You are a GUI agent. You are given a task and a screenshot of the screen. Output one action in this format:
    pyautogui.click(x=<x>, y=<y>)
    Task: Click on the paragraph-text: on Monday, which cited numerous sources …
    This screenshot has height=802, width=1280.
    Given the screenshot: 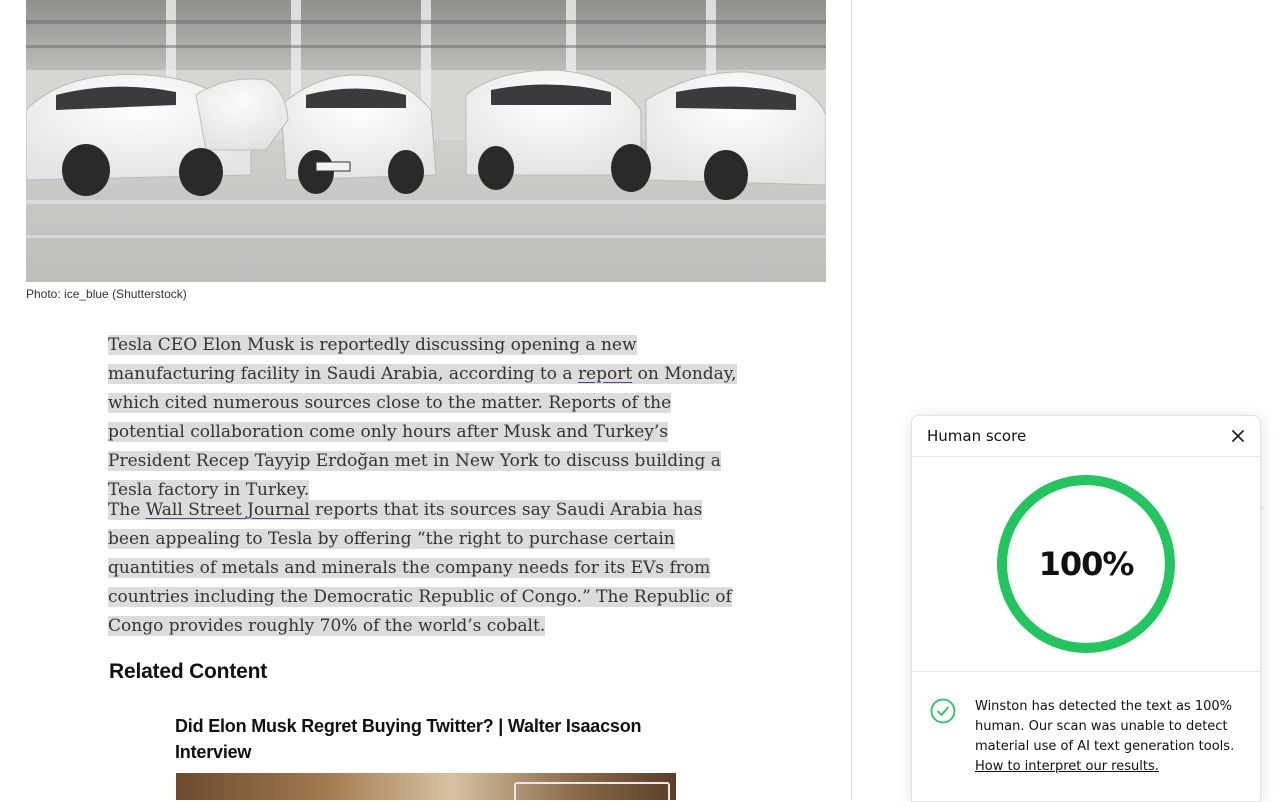 What is the action you would take?
    pyautogui.click(x=422, y=432)
    